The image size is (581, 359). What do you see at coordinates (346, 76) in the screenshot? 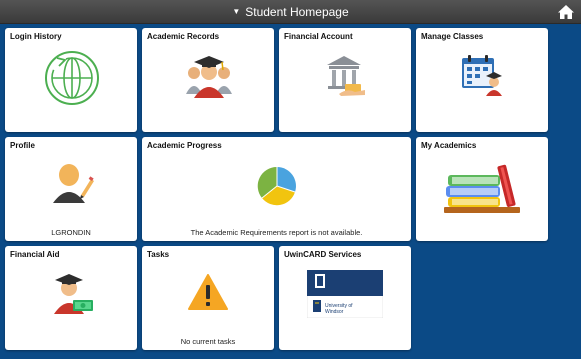
I see `bank-payment-icon` at bounding box center [346, 76].